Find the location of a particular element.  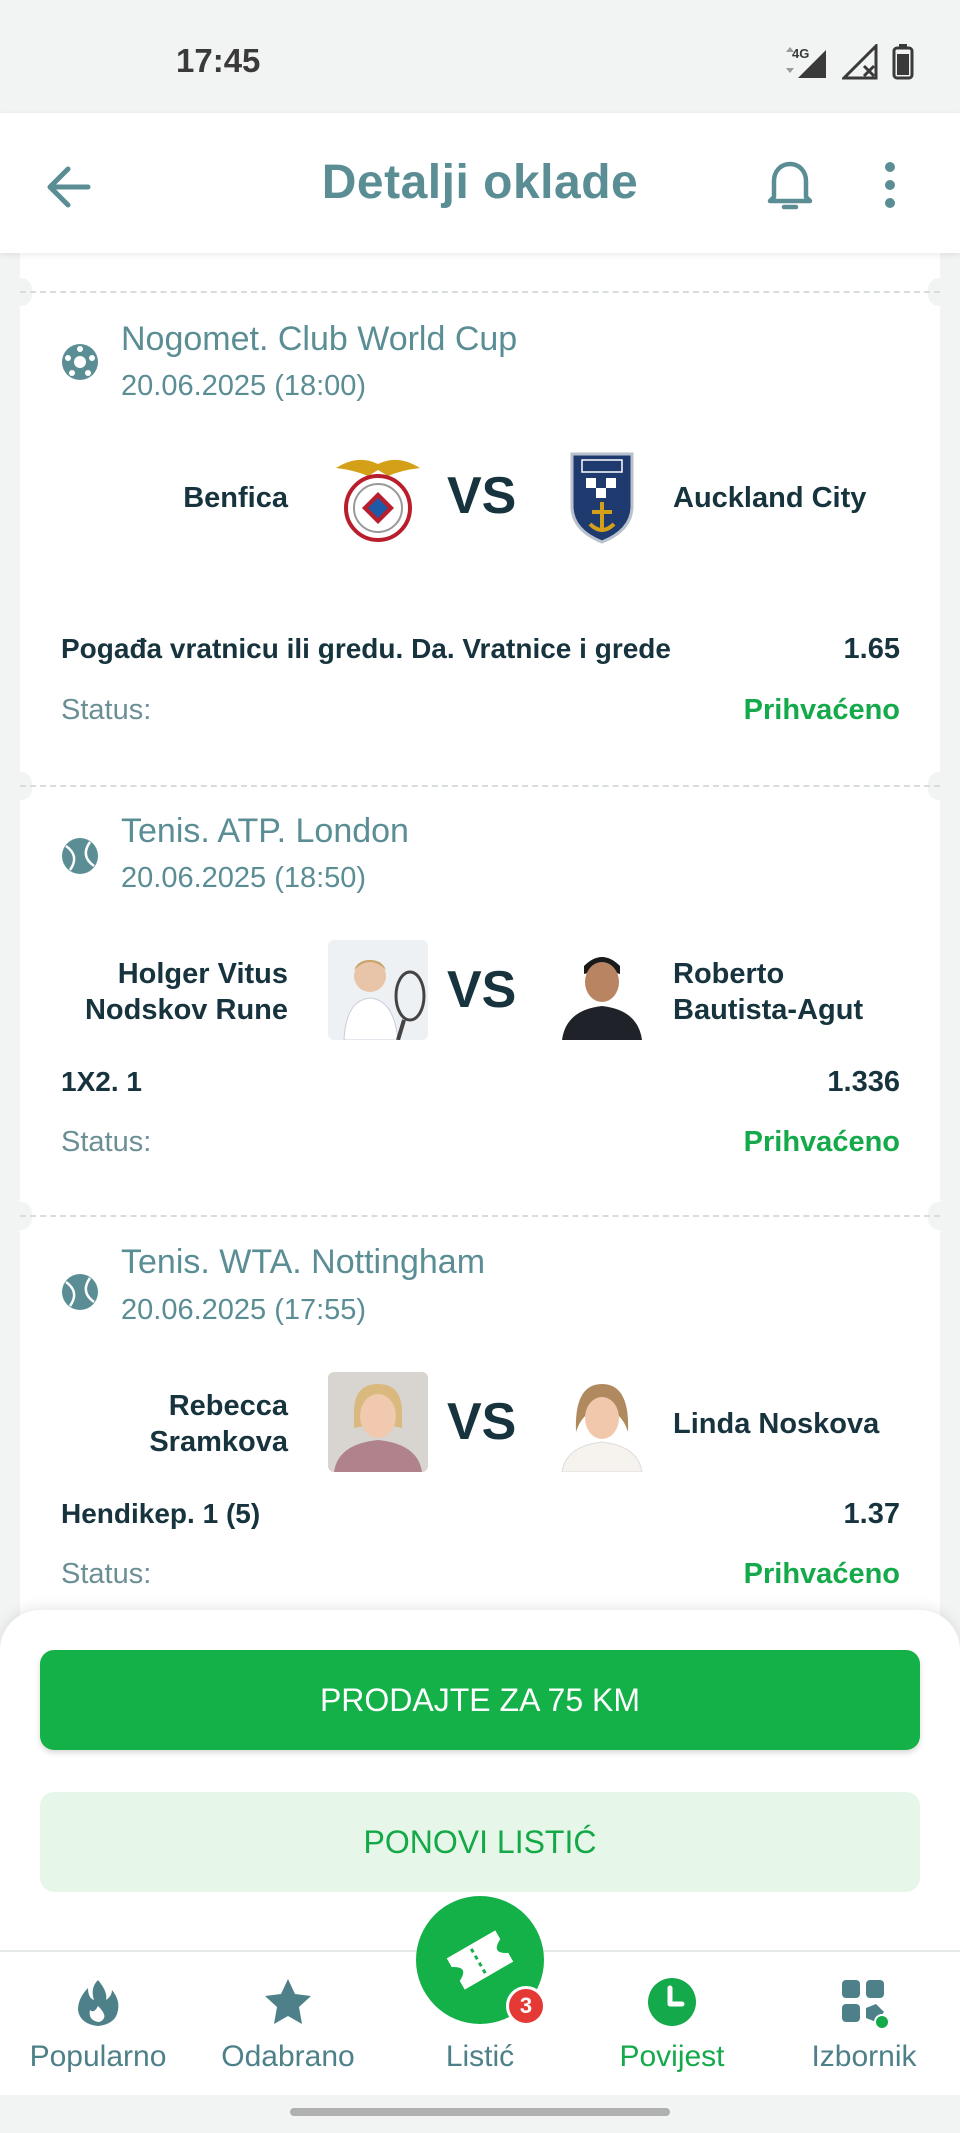

nav-label: Listić is located at coordinates (480, 2056).